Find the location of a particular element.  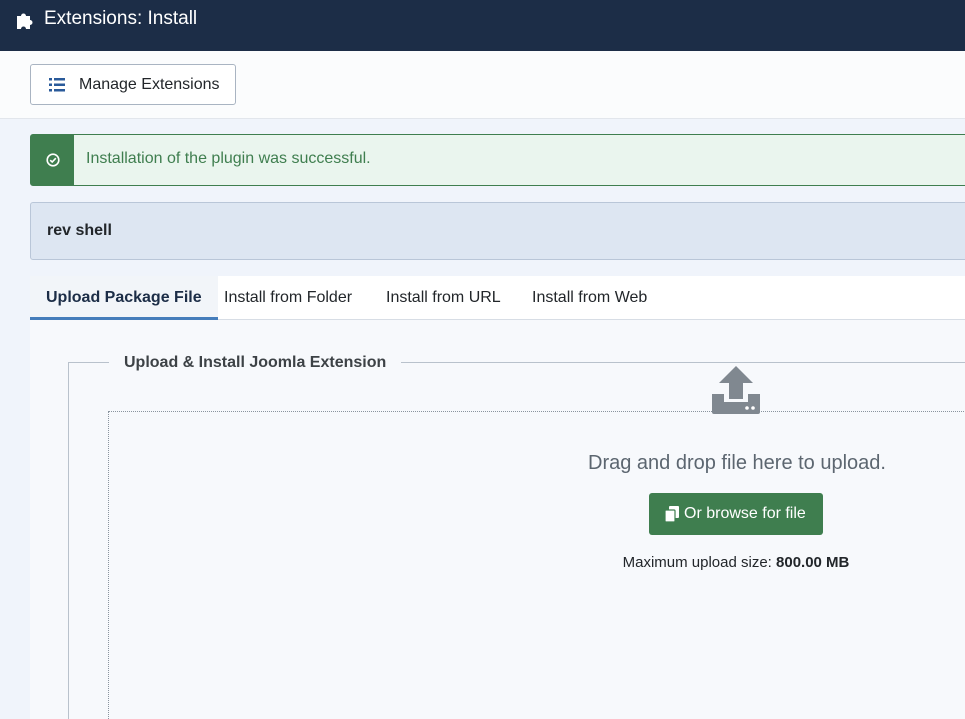

tab-install-from-web: Install from Web is located at coordinates (589, 297).